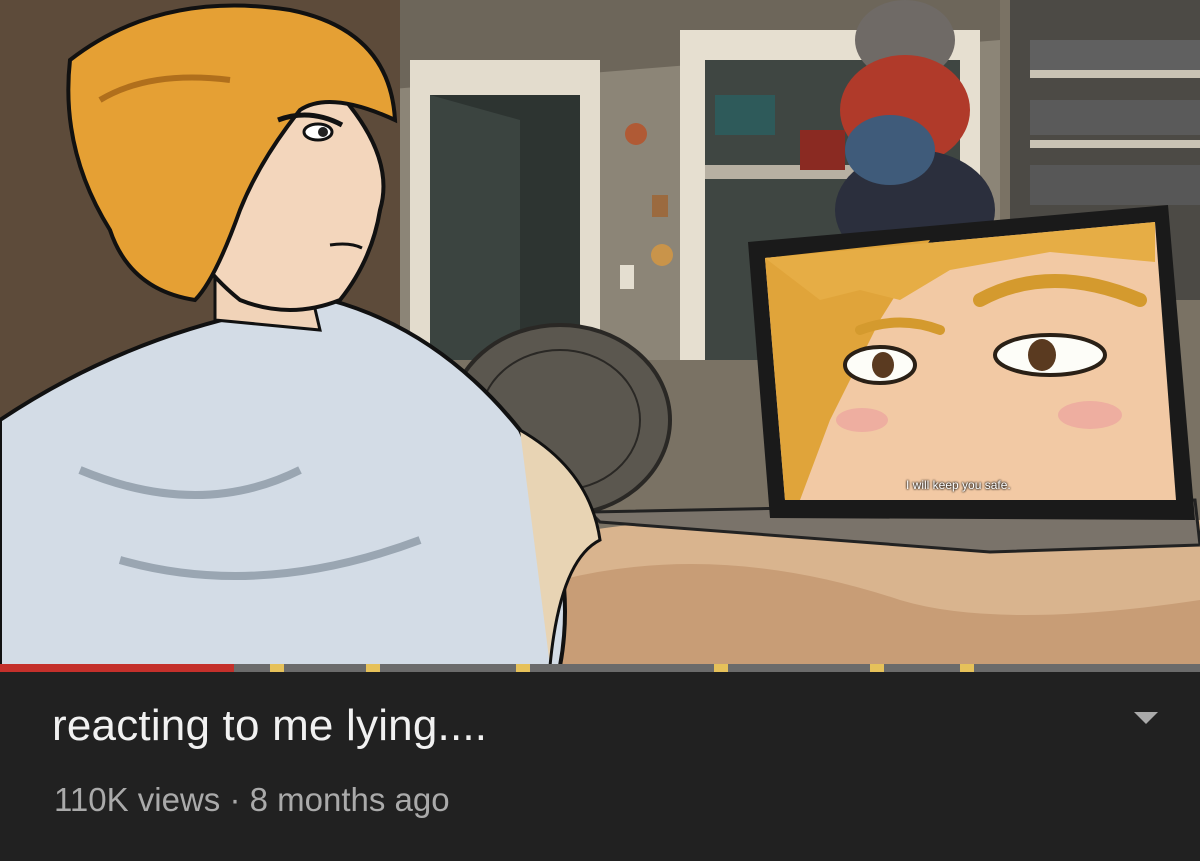 This screenshot has height=861, width=1200. What do you see at coordinates (349, 799) in the screenshot?
I see `upload-age: 8 months ago` at bounding box center [349, 799].